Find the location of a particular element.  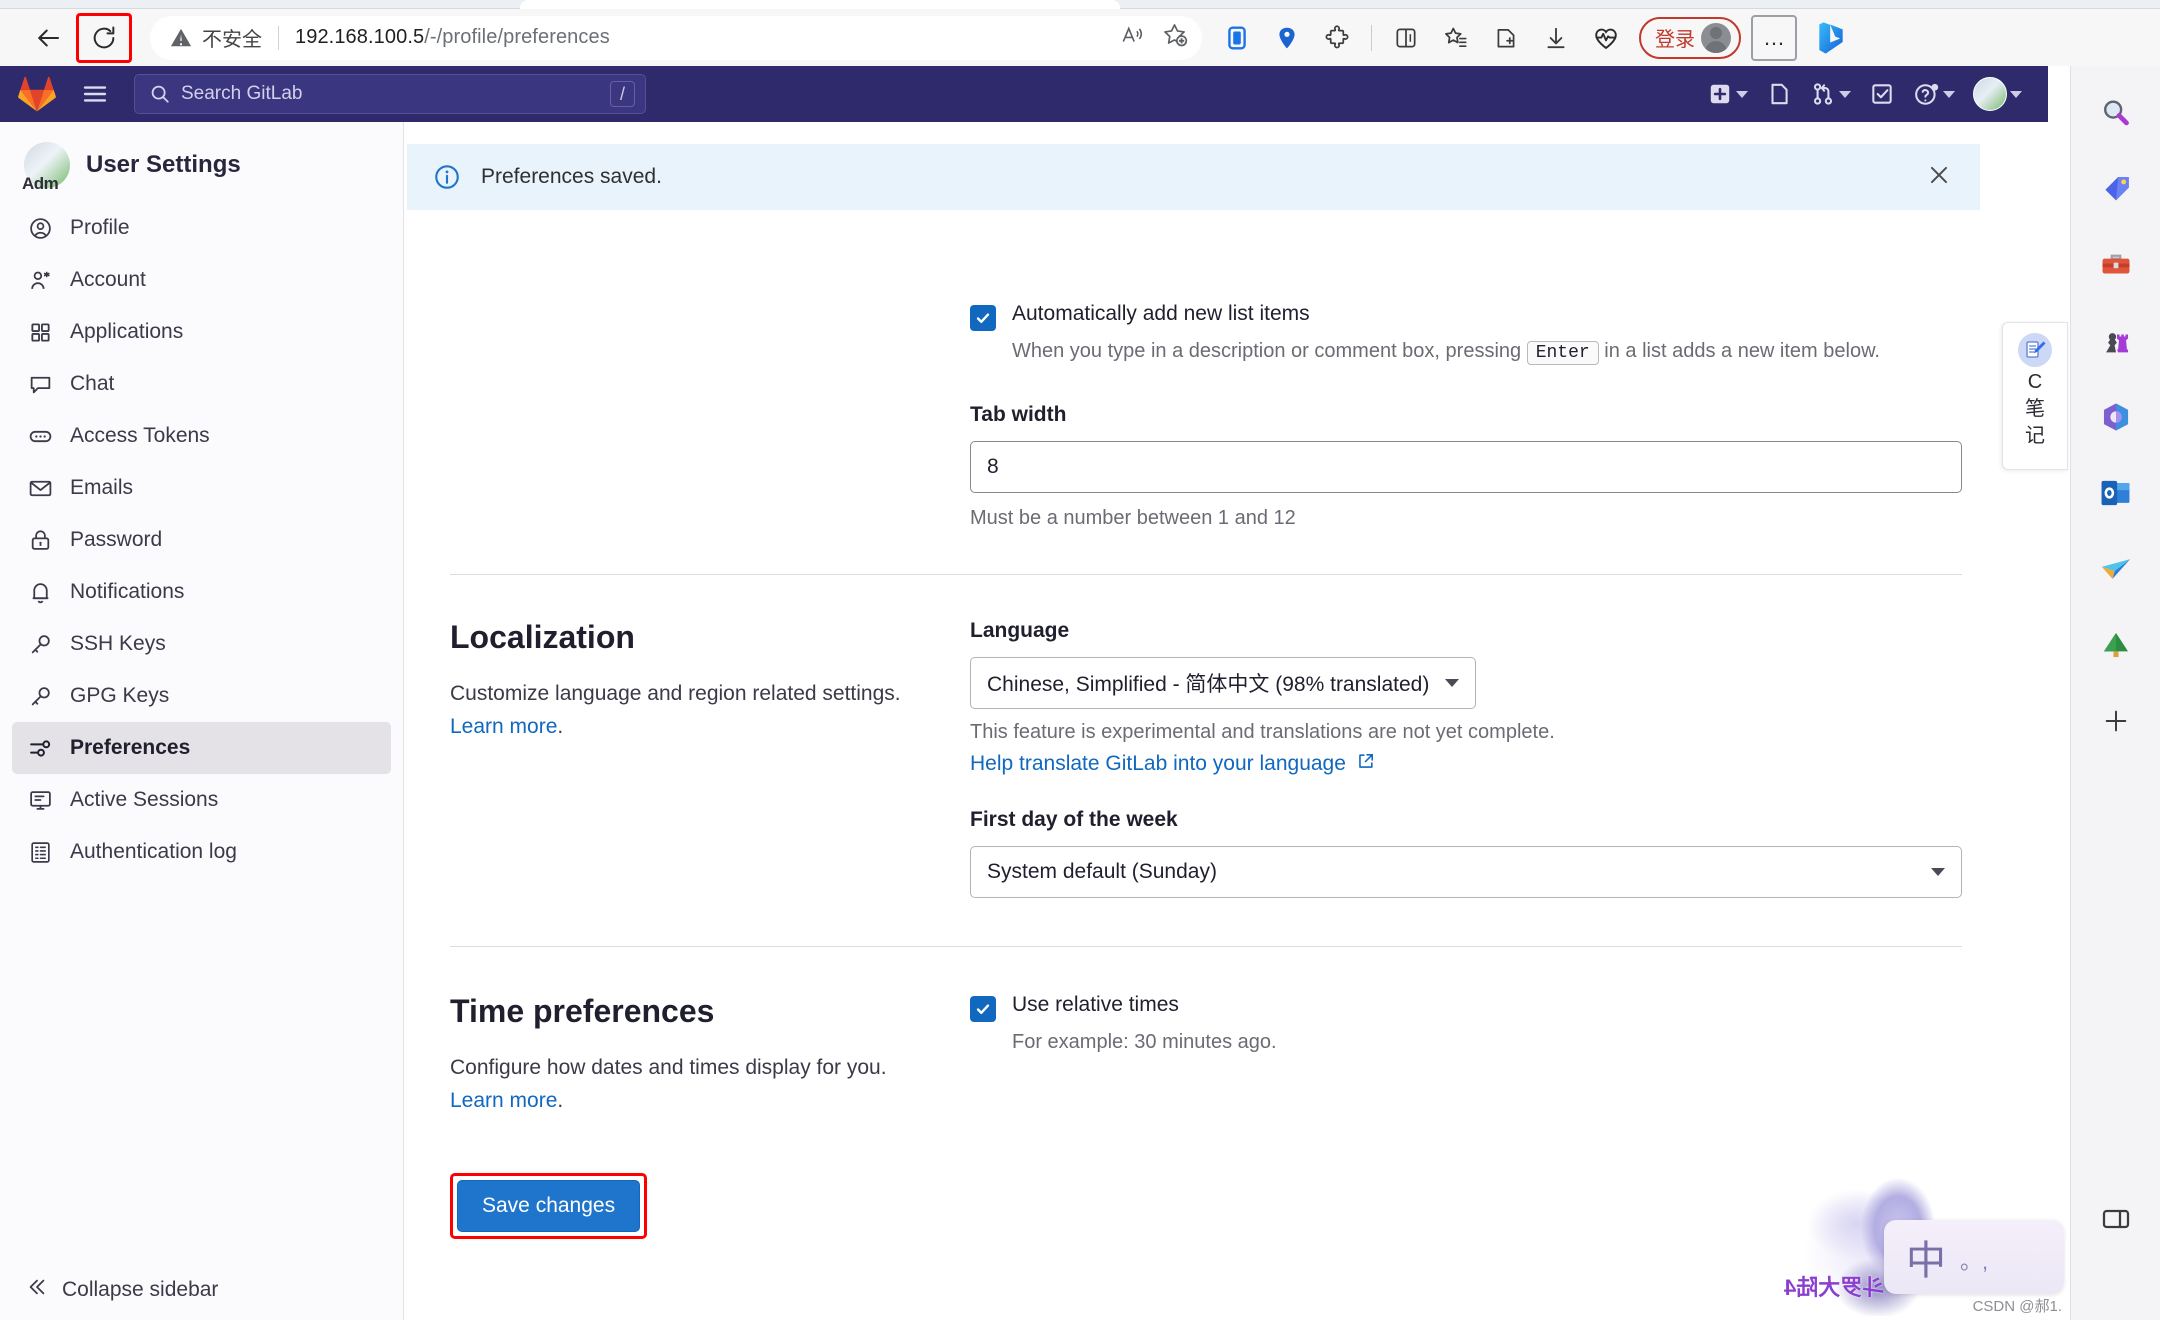

sidebar-item-label: Password is located at coordinates (116, 539).